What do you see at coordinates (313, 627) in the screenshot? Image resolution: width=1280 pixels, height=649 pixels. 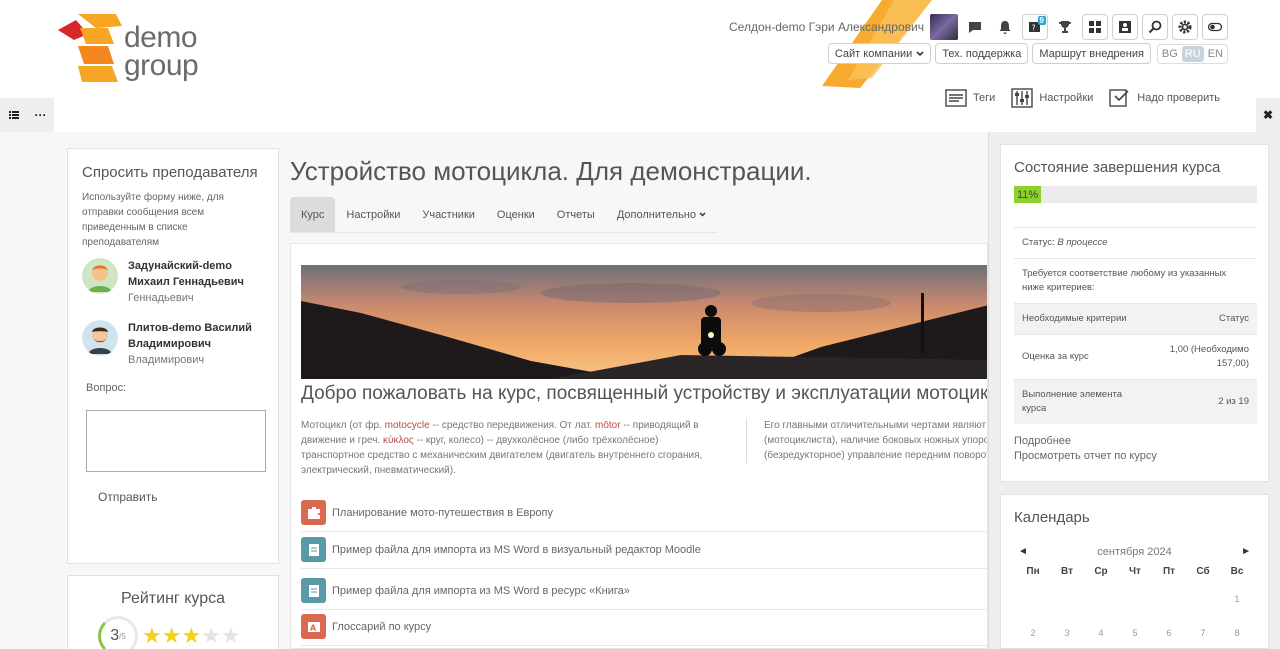 I see `svg-text: A` at bounding box center [313, 627].